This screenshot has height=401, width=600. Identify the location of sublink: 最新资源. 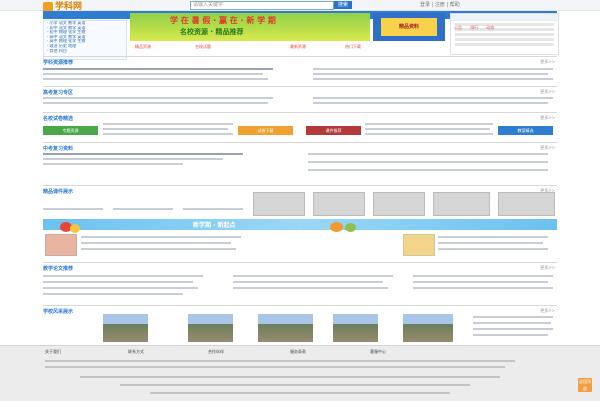
(298, 47).